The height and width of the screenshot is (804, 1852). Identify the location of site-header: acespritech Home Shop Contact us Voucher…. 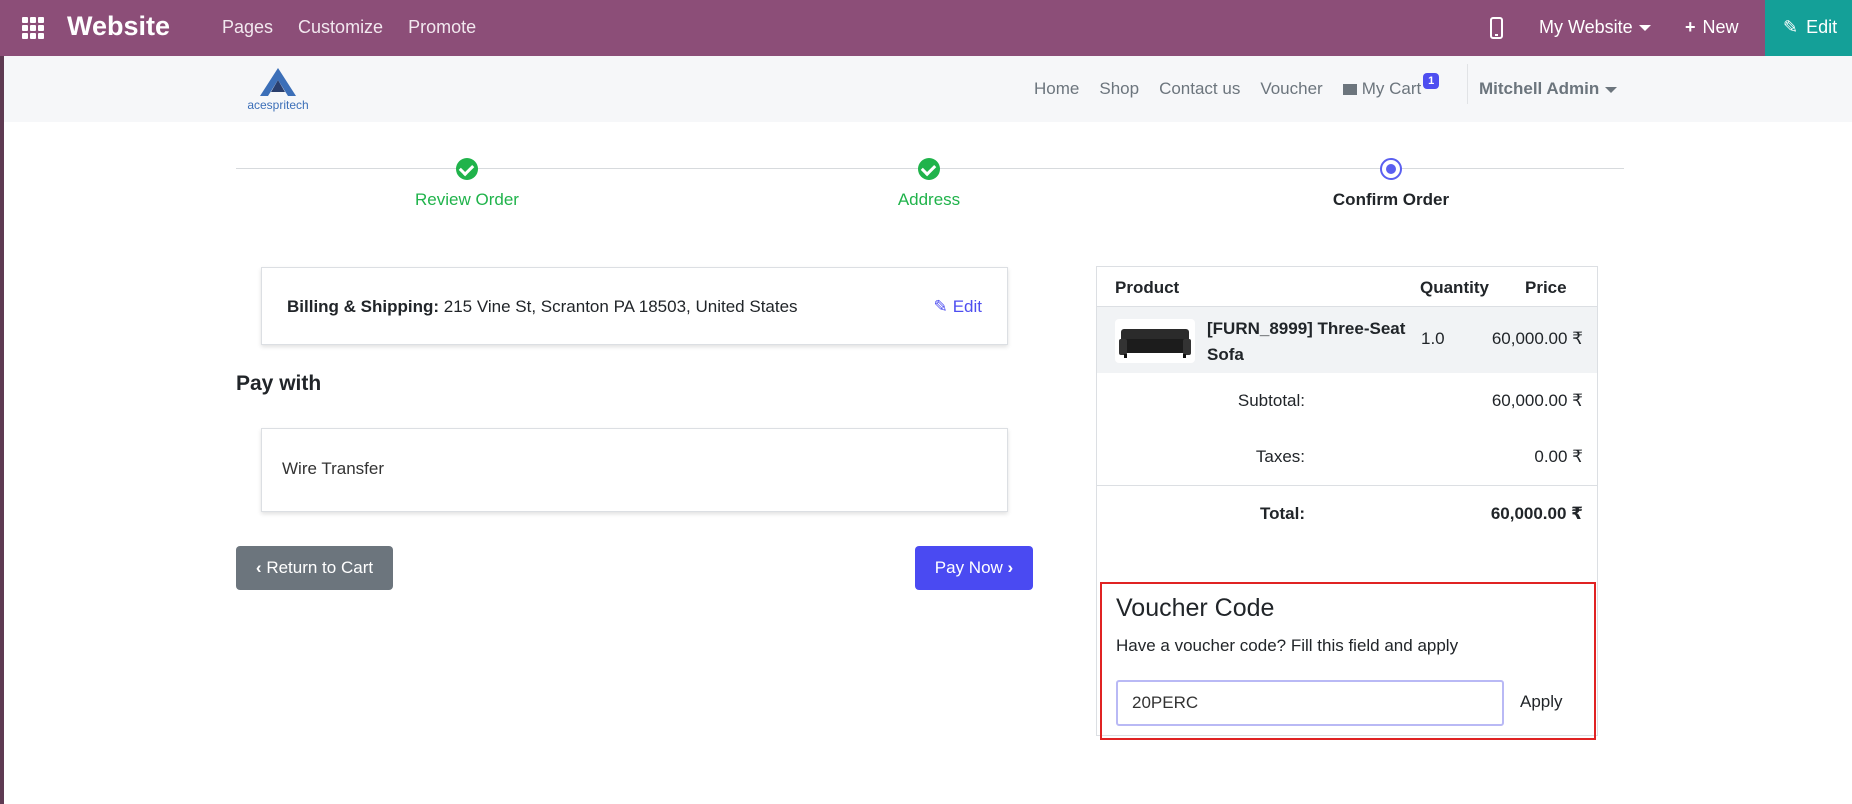
(928, 89).